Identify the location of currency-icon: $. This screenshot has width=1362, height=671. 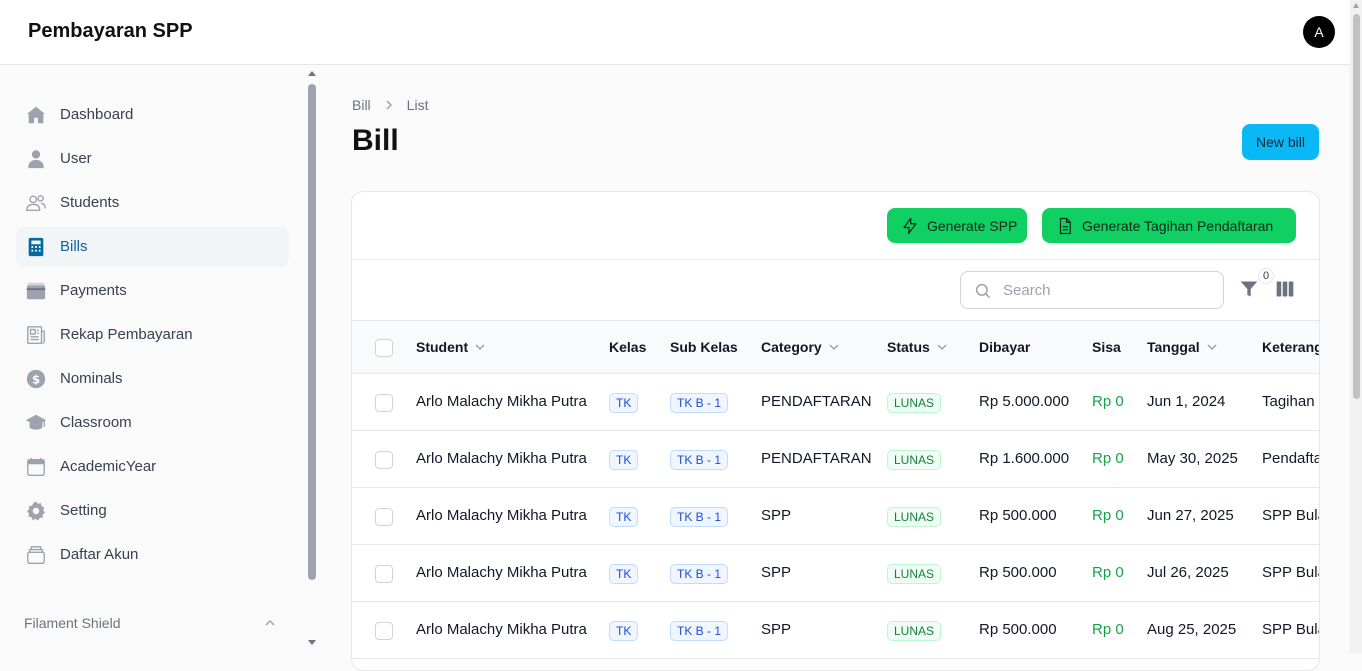
(36, 379).